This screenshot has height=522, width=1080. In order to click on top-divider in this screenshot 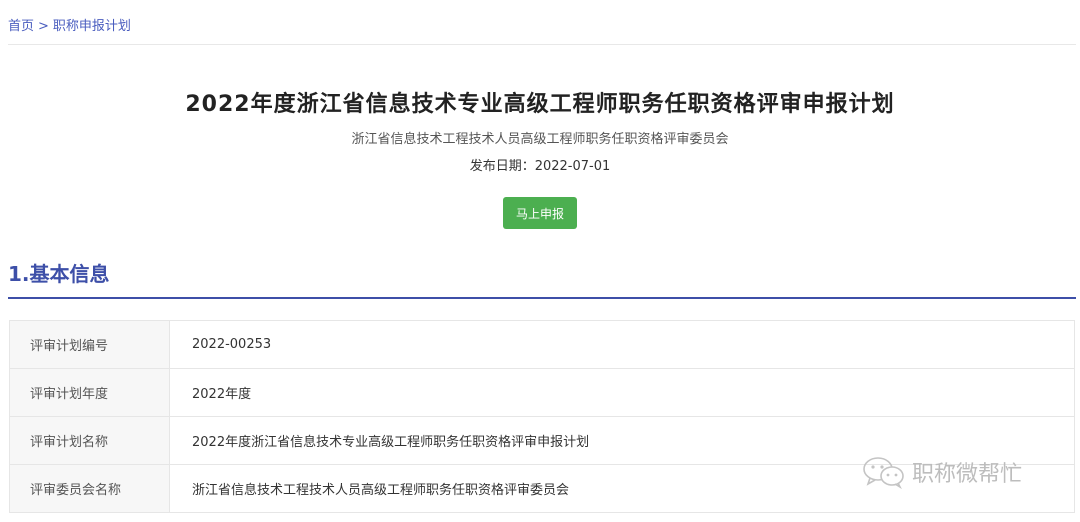, I will do `click(542, 44)`.